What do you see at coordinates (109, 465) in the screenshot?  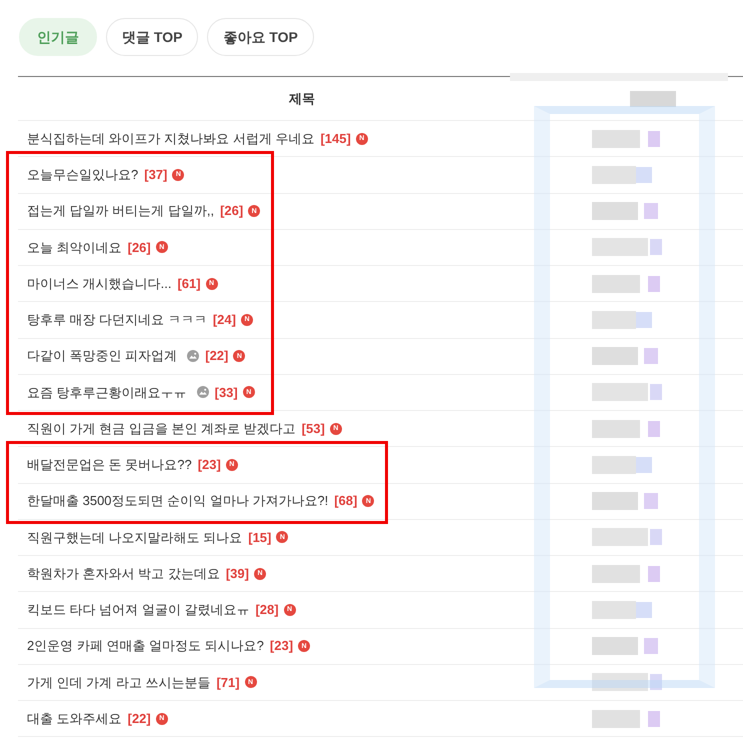 I see `post-title-link: 배달전문업은 돈 못버나요??` at bounding box center [109, 465].